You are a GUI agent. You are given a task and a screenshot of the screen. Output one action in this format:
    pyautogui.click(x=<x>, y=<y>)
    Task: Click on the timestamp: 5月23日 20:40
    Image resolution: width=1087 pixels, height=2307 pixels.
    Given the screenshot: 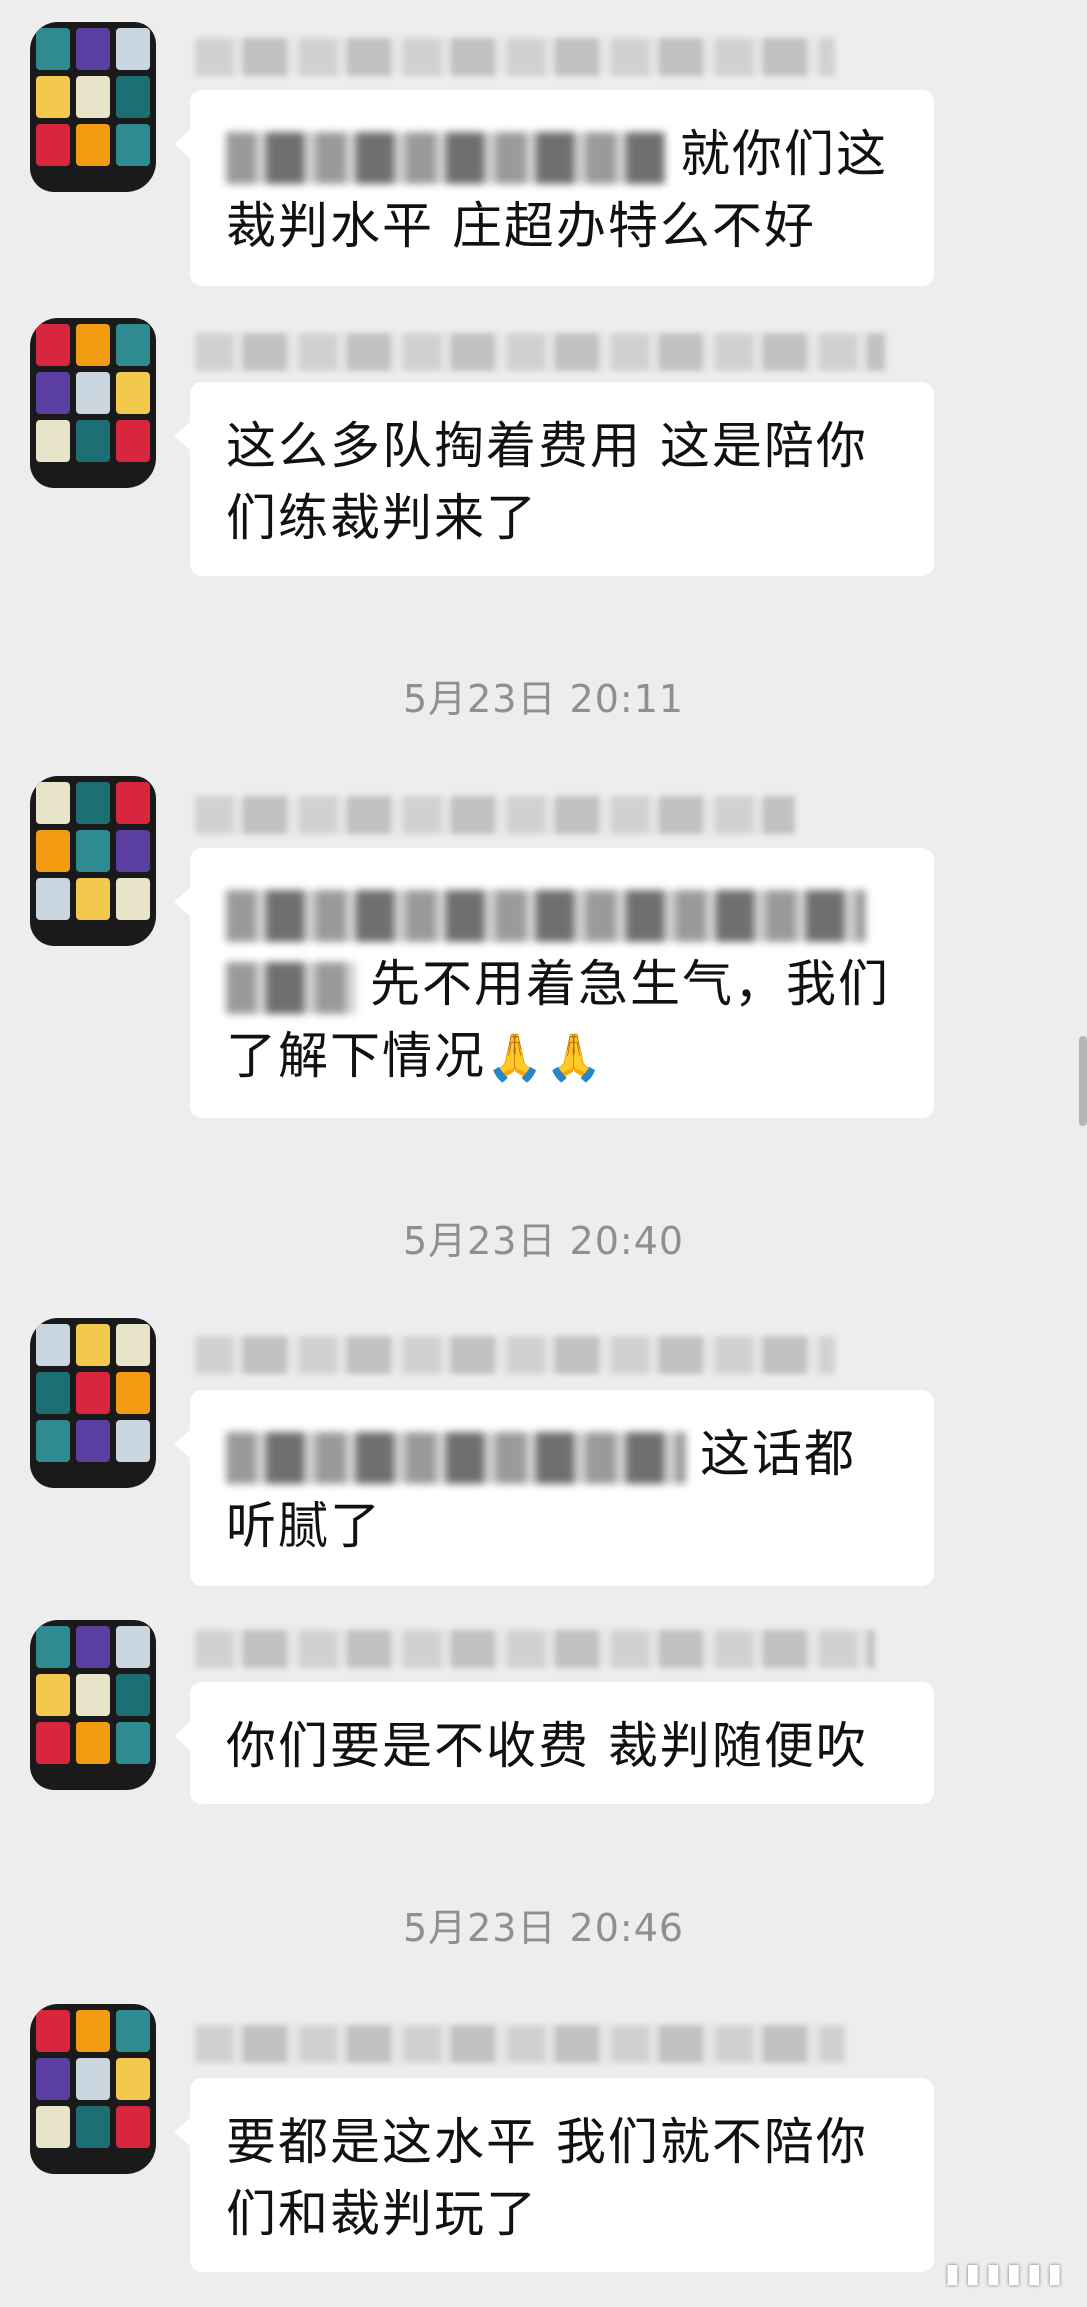 What is the action you would take?
    pyautogui.click(x=543, y=1241)
    